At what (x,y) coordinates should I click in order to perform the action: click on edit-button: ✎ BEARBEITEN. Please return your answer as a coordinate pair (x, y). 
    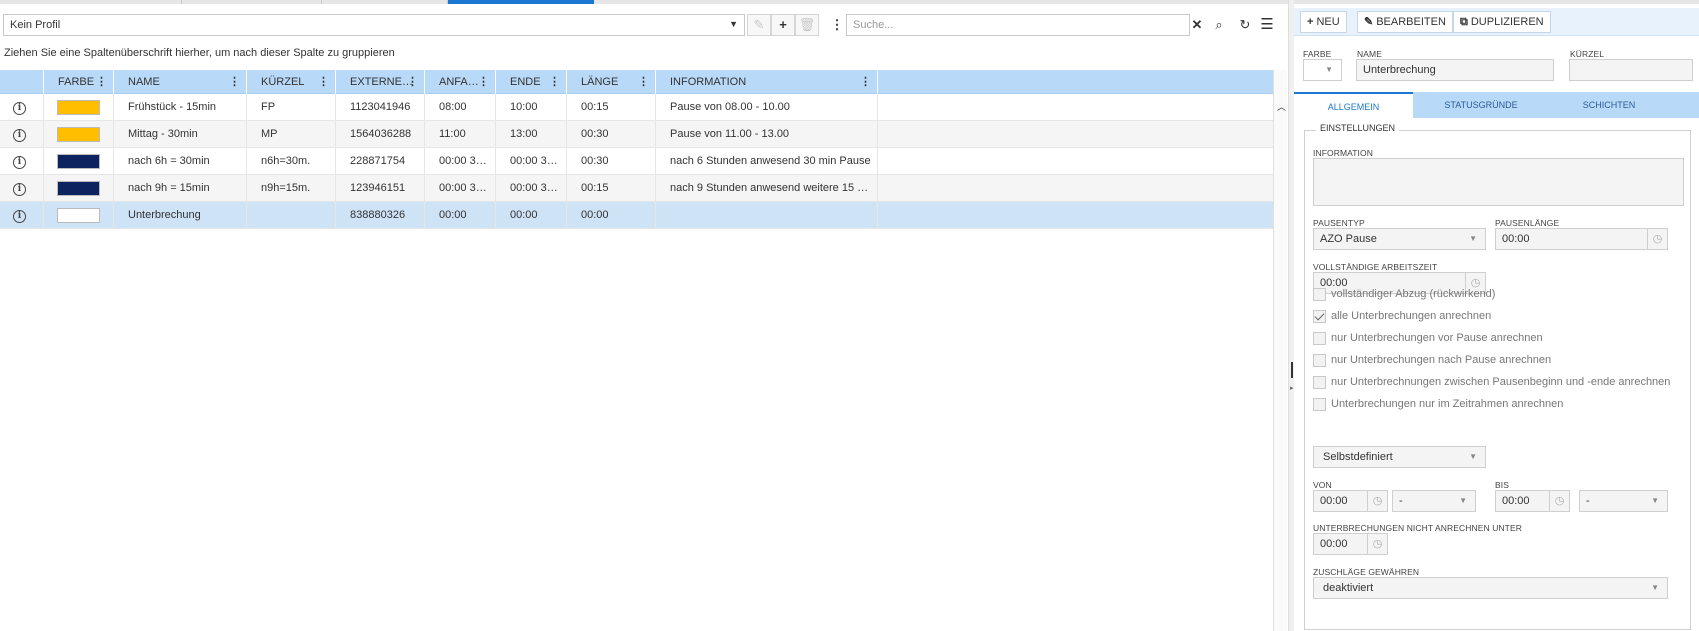
    Looking at the image, I should click on (1405, 22).